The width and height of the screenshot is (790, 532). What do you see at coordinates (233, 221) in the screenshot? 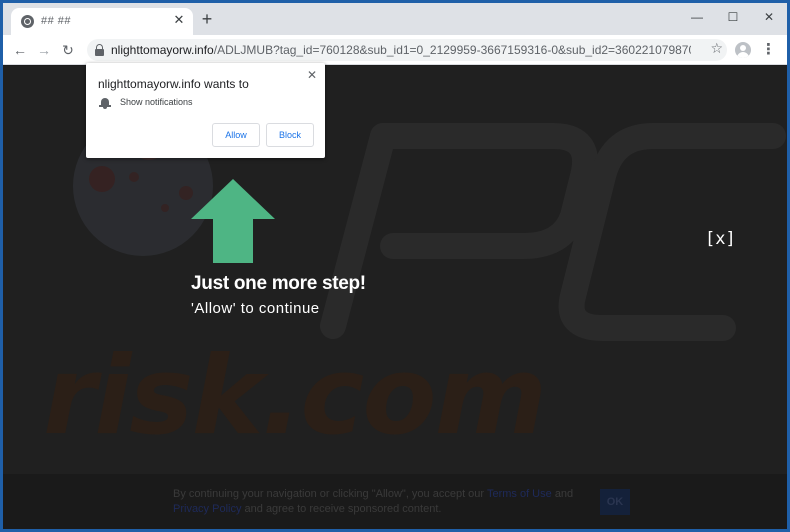
I see `arrow-up-icon` at bounding box center [233, 221].